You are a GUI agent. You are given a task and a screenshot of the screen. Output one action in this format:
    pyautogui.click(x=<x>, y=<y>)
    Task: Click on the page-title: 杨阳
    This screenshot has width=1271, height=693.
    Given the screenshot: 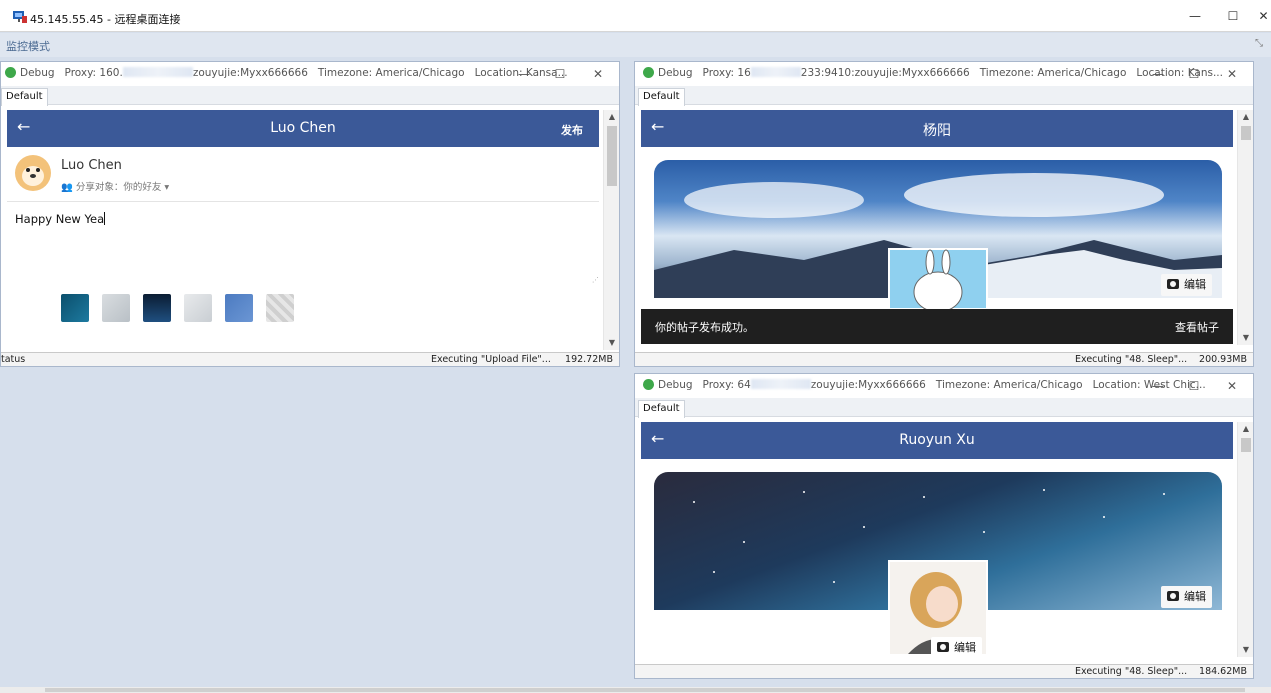 What is the action you would take?
    pyautogui.click(x=937, y=131)
    